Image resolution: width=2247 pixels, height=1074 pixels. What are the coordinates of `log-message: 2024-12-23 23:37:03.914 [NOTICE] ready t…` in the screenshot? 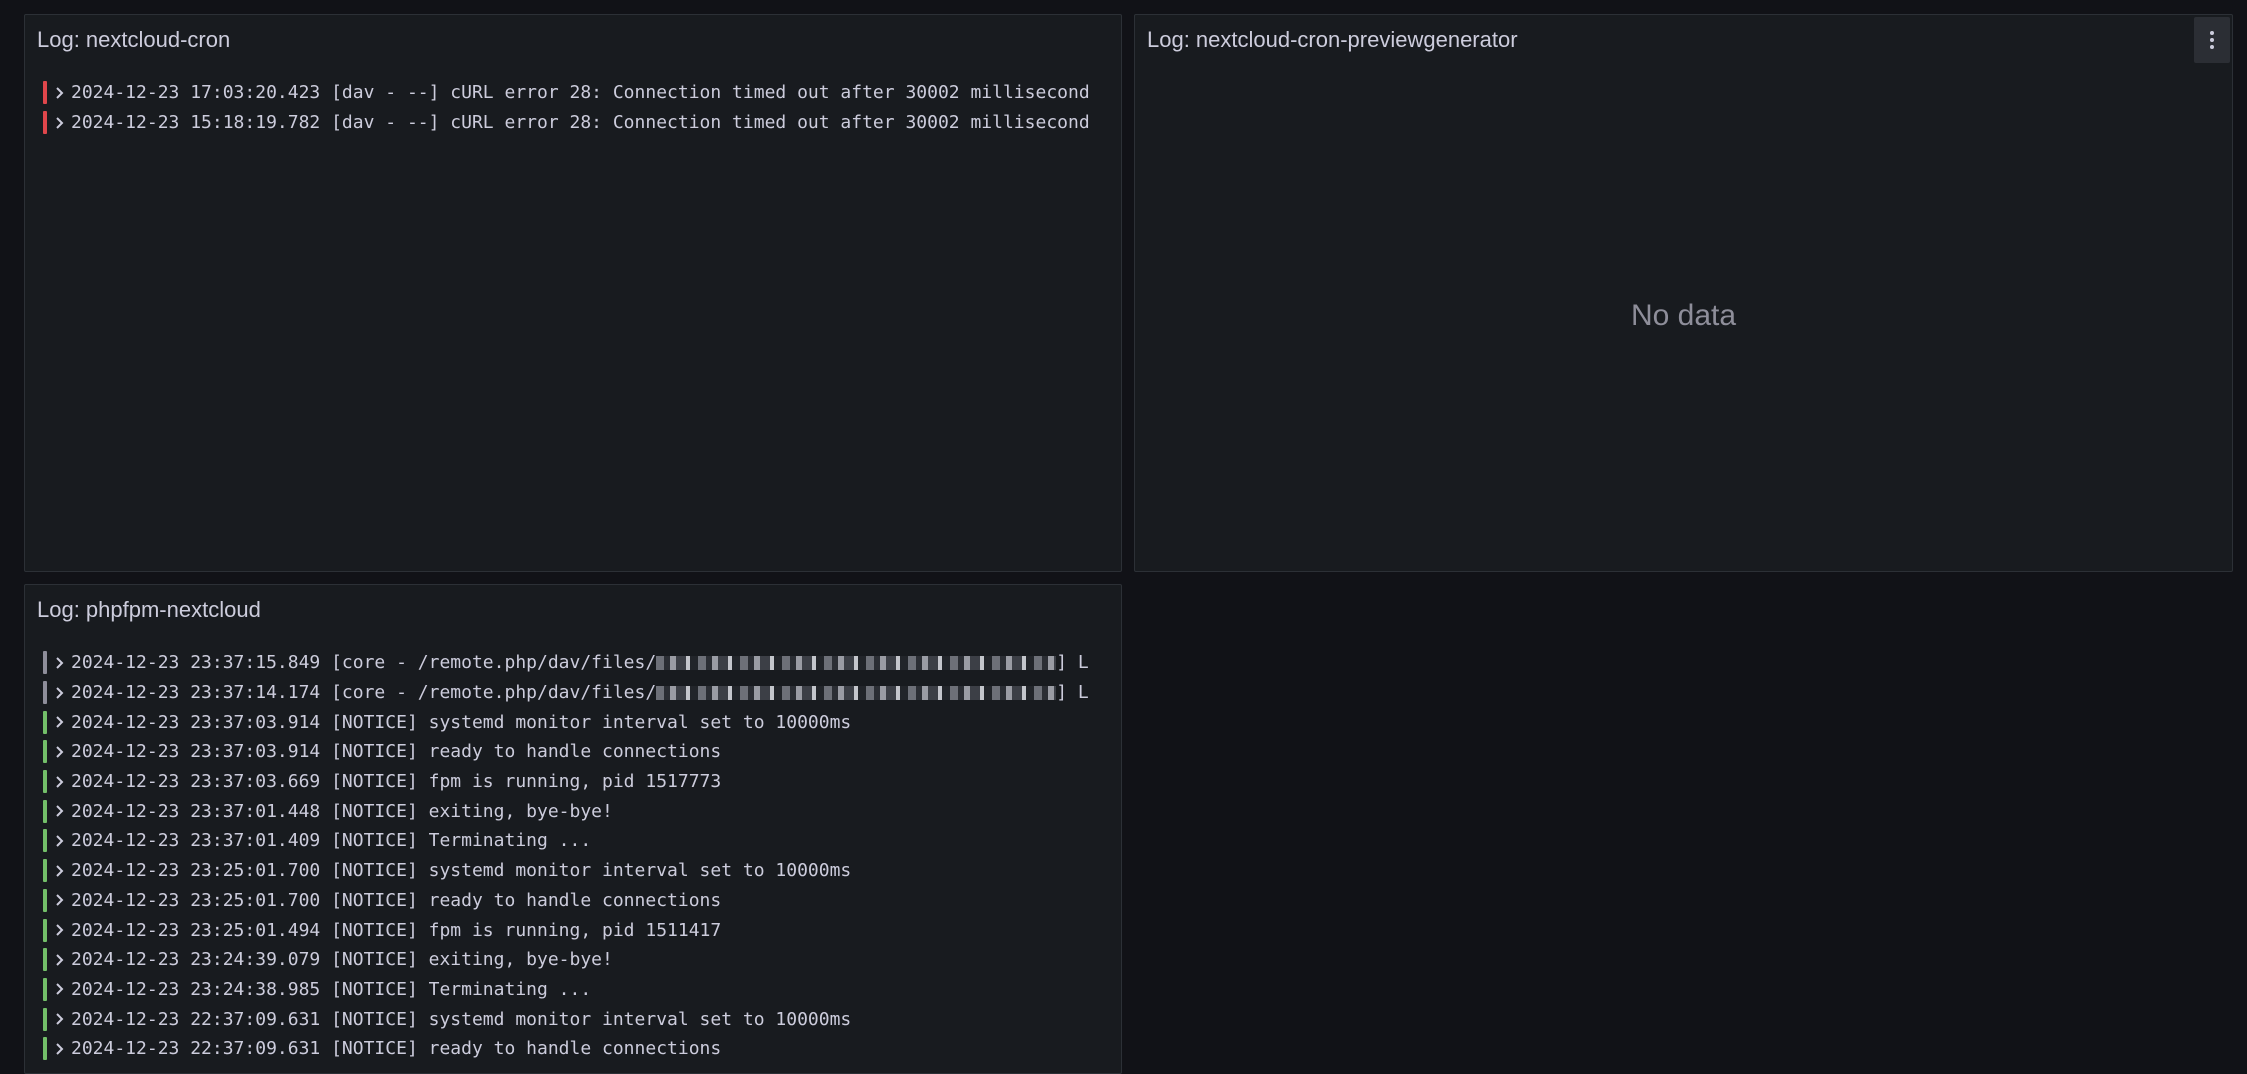 It's located at (396, 752).